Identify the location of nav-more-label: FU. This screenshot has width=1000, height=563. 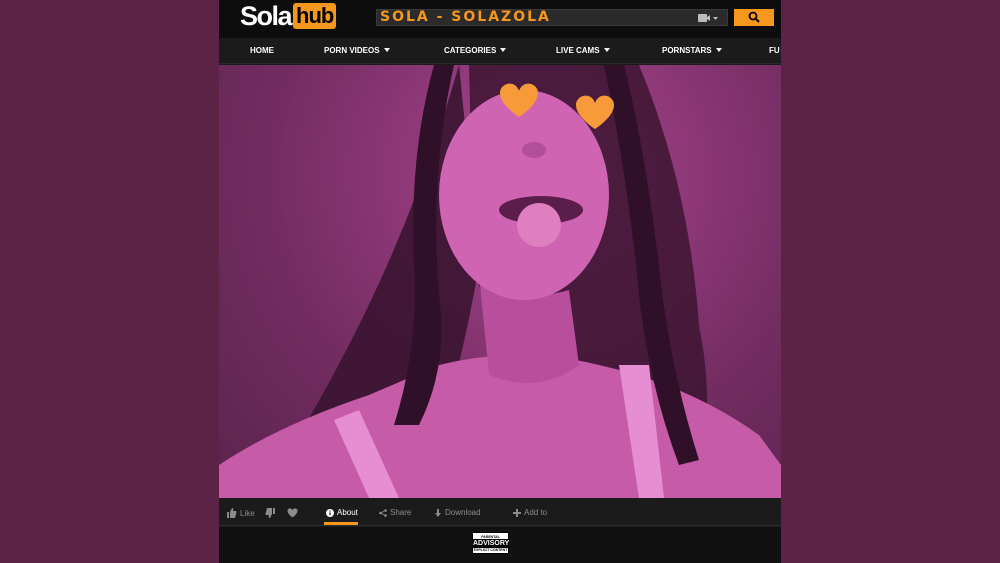
(774, 50).